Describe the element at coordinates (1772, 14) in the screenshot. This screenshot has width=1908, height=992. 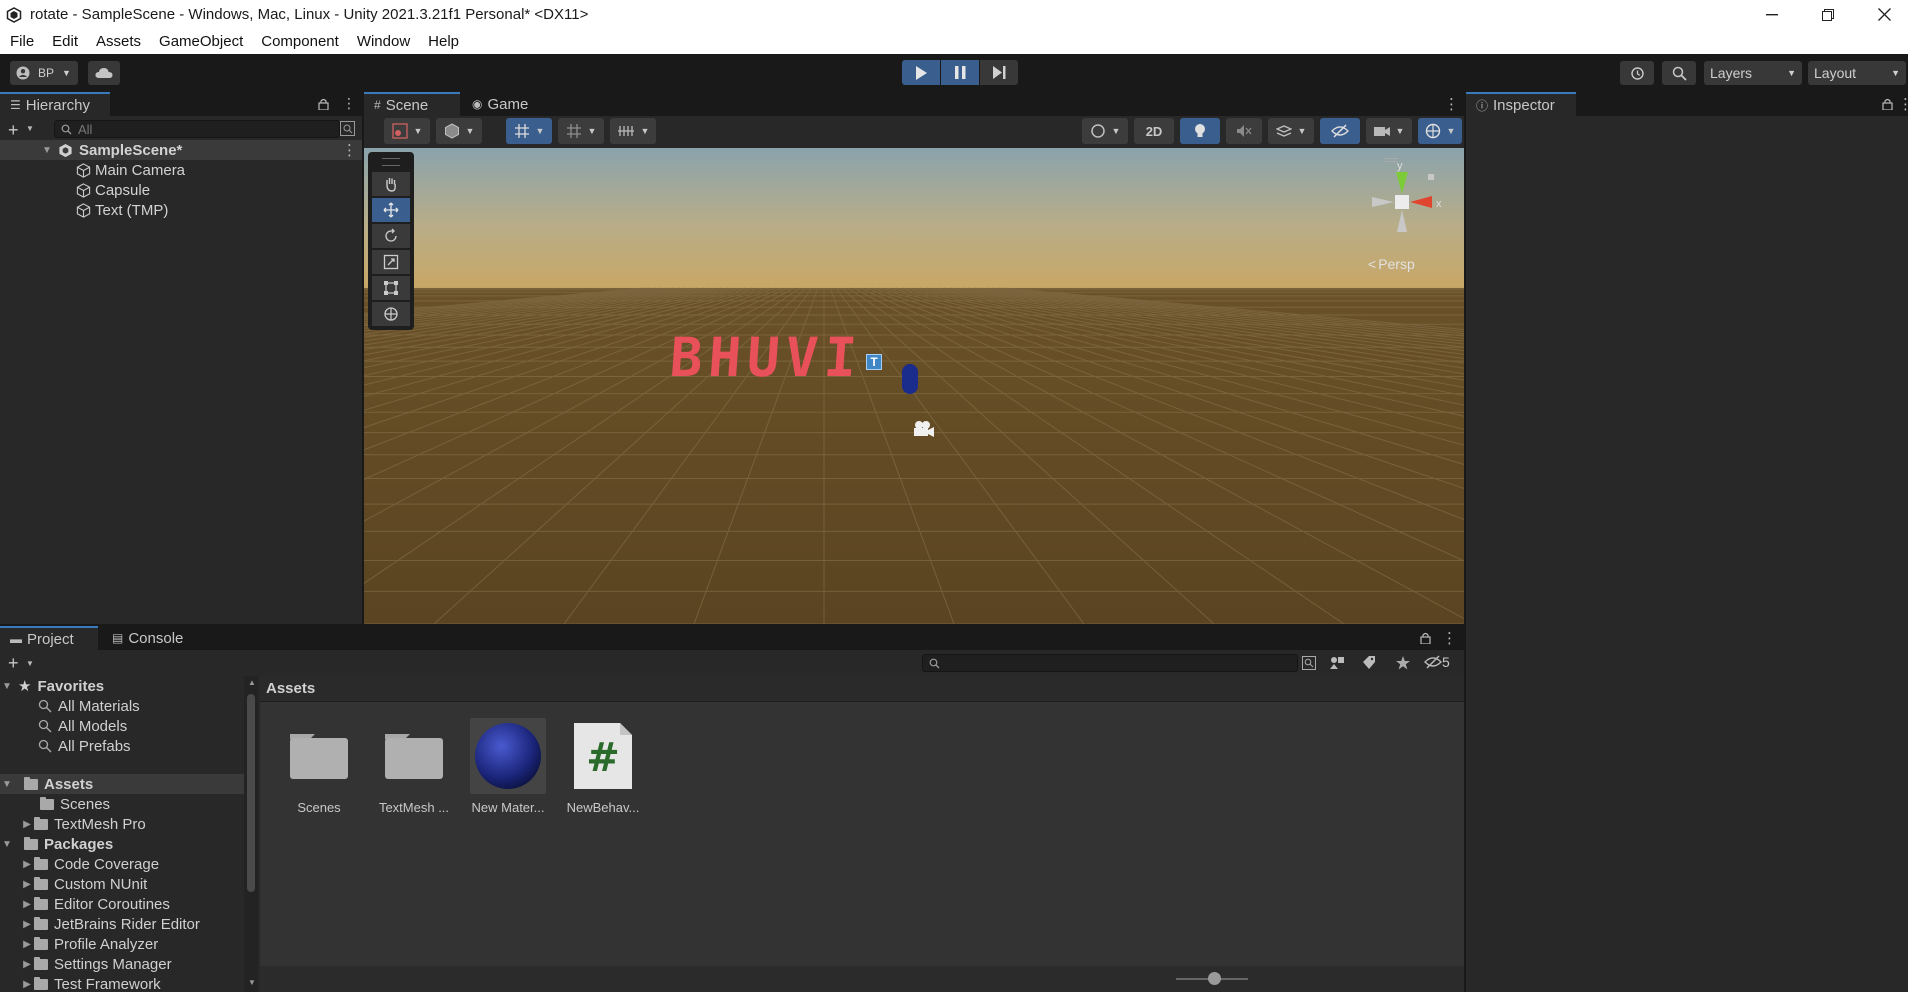
I see `minimize-button` at that location.